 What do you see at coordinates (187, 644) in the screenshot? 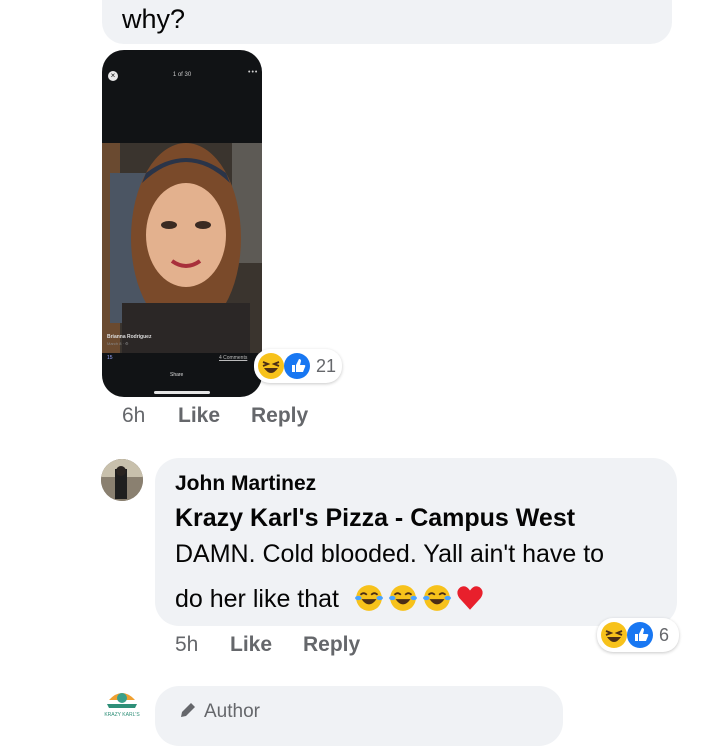
I see `comment-time: 5h` at bounding box center [187, 644].